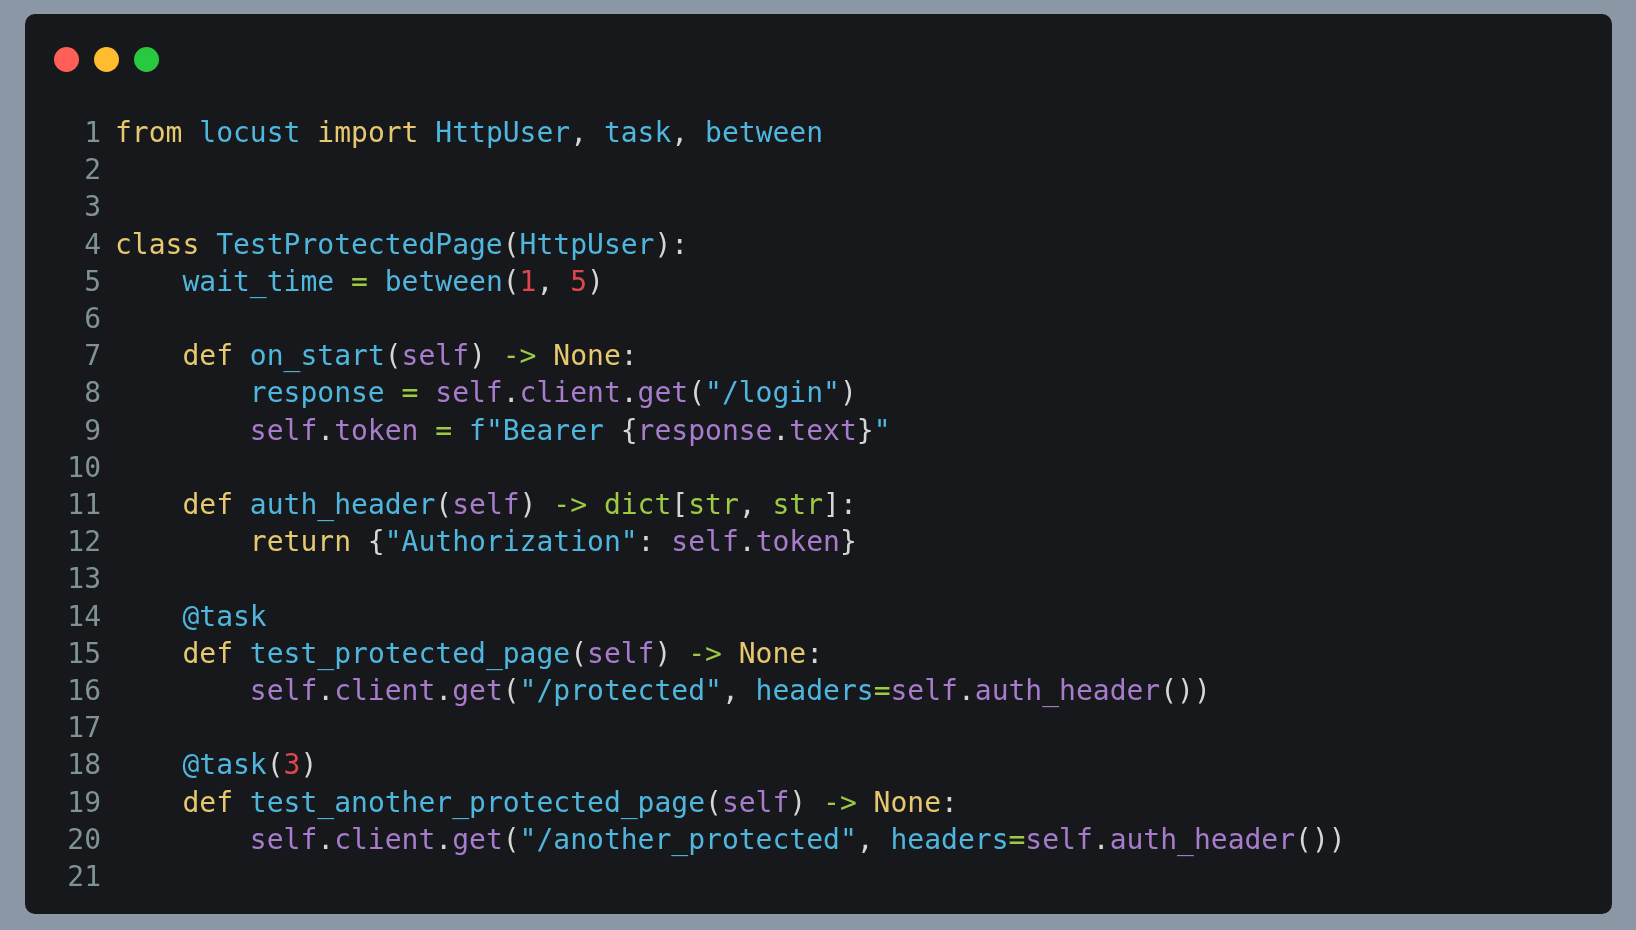 This screenshot has width=1636, height=930. I want to click on line-number: 16, so click(83, 691).